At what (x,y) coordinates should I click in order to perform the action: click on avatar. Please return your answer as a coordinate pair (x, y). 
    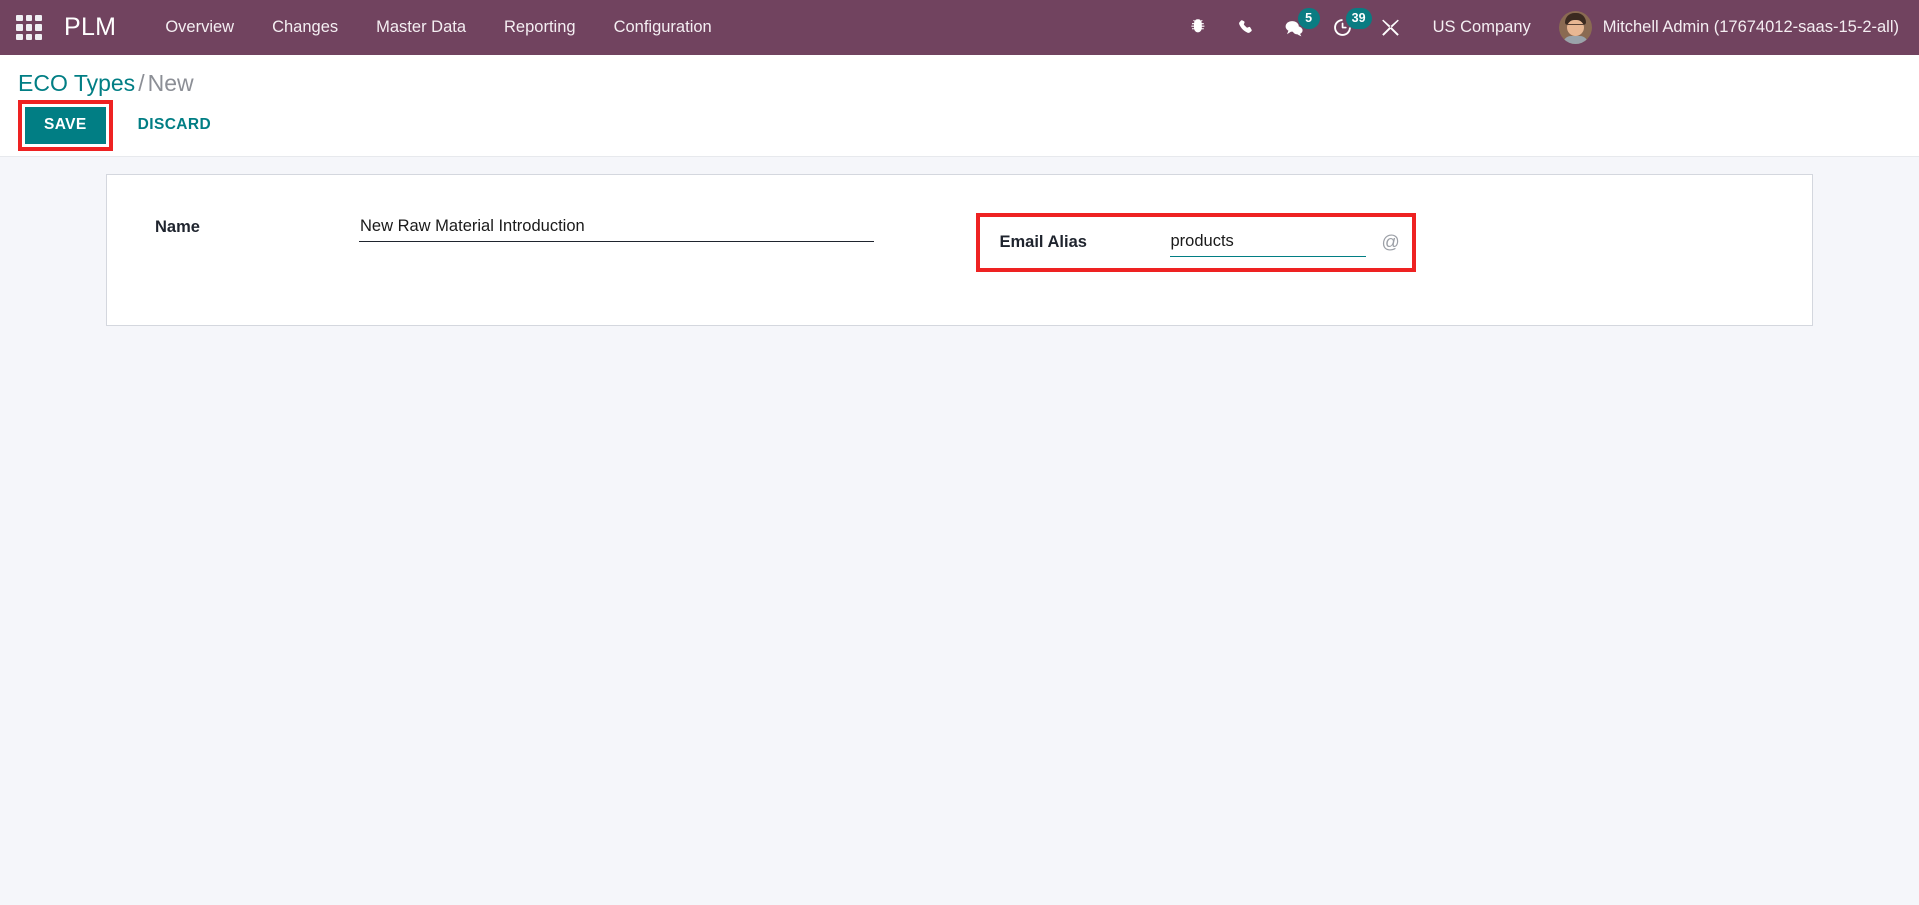
    Looking at the image, I should click on (1575, 27).